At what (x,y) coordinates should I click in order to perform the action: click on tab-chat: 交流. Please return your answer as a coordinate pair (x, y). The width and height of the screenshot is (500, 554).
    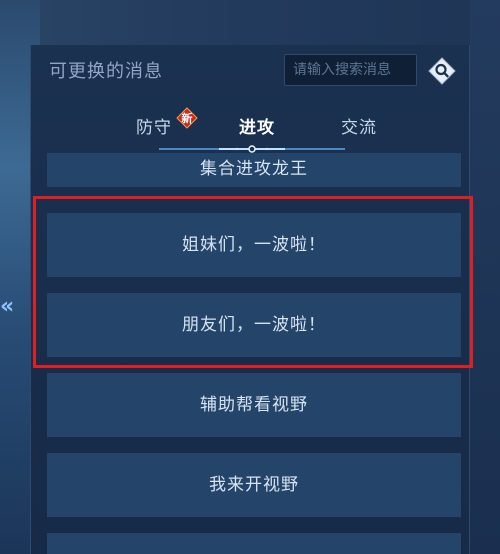
    Looking at the image, I should click on (359, 125).